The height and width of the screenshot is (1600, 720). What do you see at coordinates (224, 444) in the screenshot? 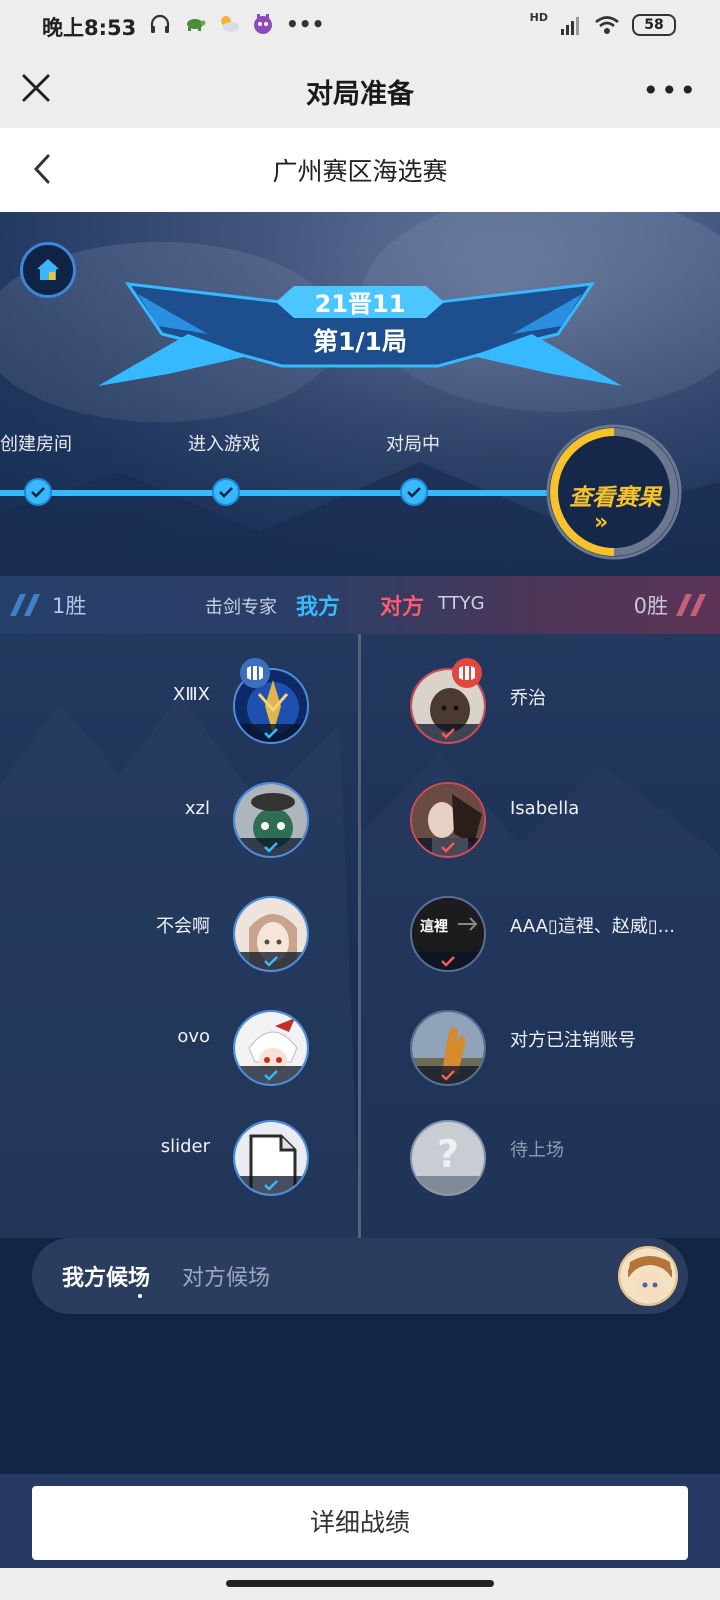
I see `step-label-enter-game: 进入游戏` at bounding box center [224, 444].